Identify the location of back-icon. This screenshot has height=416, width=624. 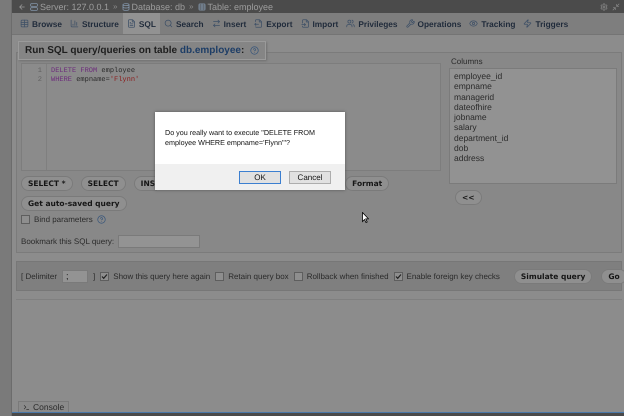
(22, 6).